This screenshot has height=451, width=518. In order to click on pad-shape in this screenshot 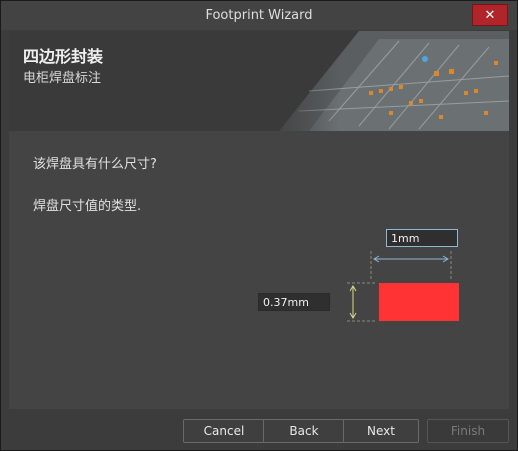, I will do `click(419, 302)`.